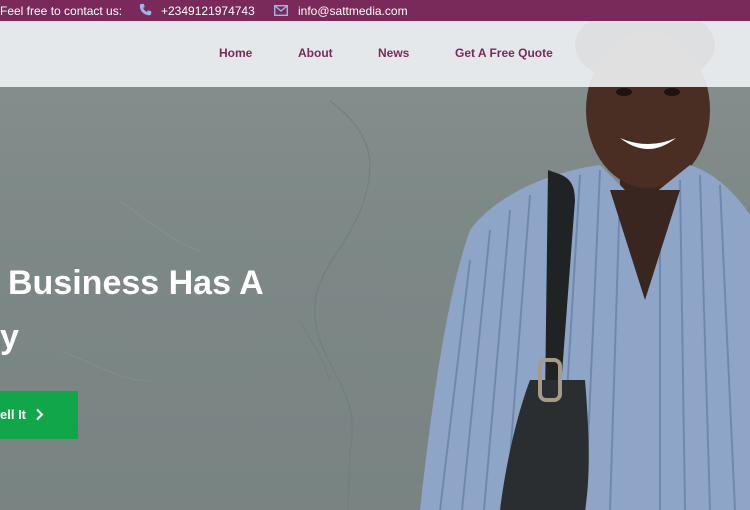 Image resolution: width=750 pixels, height=510 pixels. Describe the element at coordinates (145, 9) in the screenshot. I see `phone-icon` at that location.